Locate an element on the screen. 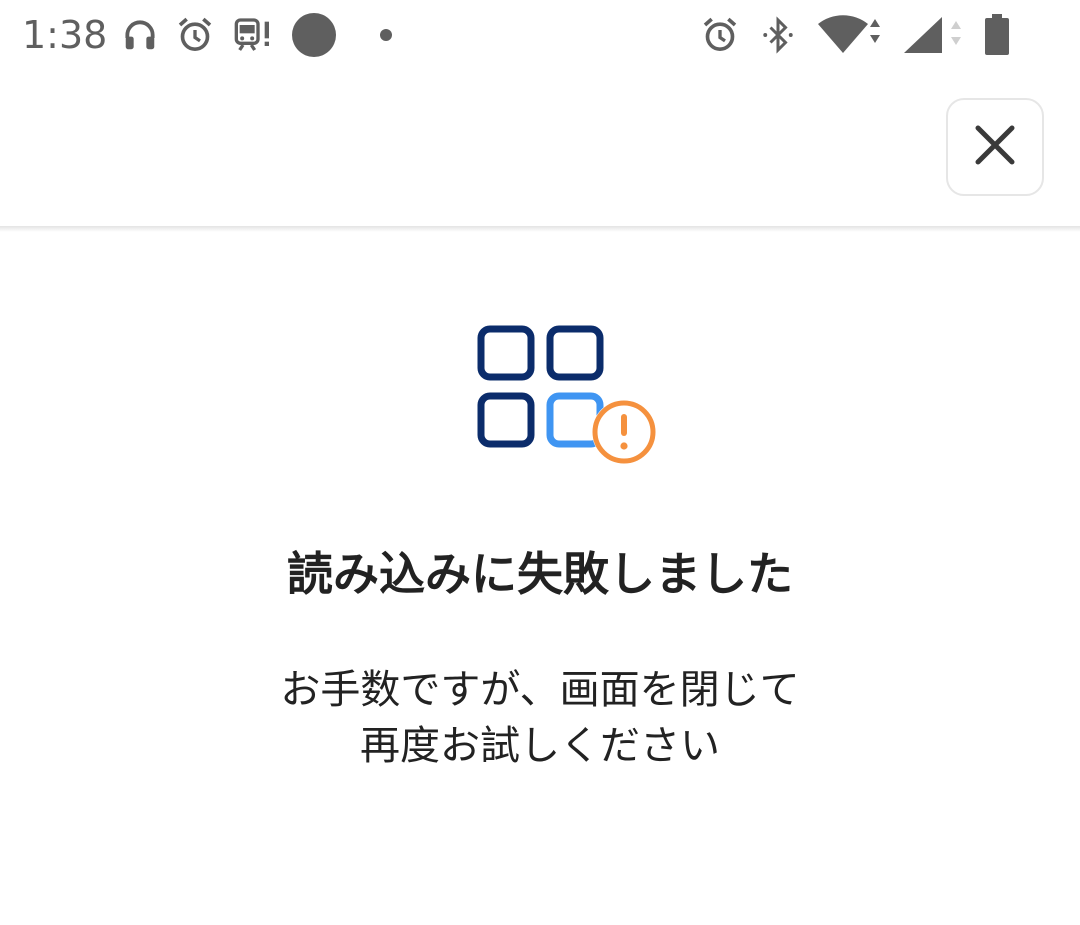 This screenshot has height=925, width=1080. error-title: 読み込みに失敗しました is located at coordinates (540, 574).